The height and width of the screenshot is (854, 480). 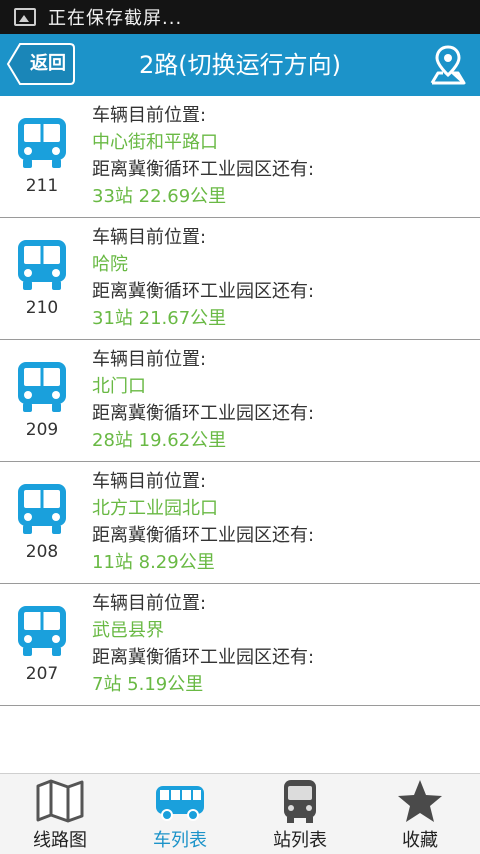 What do you see at coordinates (159, 196) in the screenshot?
I see `remaining-distance: 33站 22.69公里` at bounding box center [159, 196].